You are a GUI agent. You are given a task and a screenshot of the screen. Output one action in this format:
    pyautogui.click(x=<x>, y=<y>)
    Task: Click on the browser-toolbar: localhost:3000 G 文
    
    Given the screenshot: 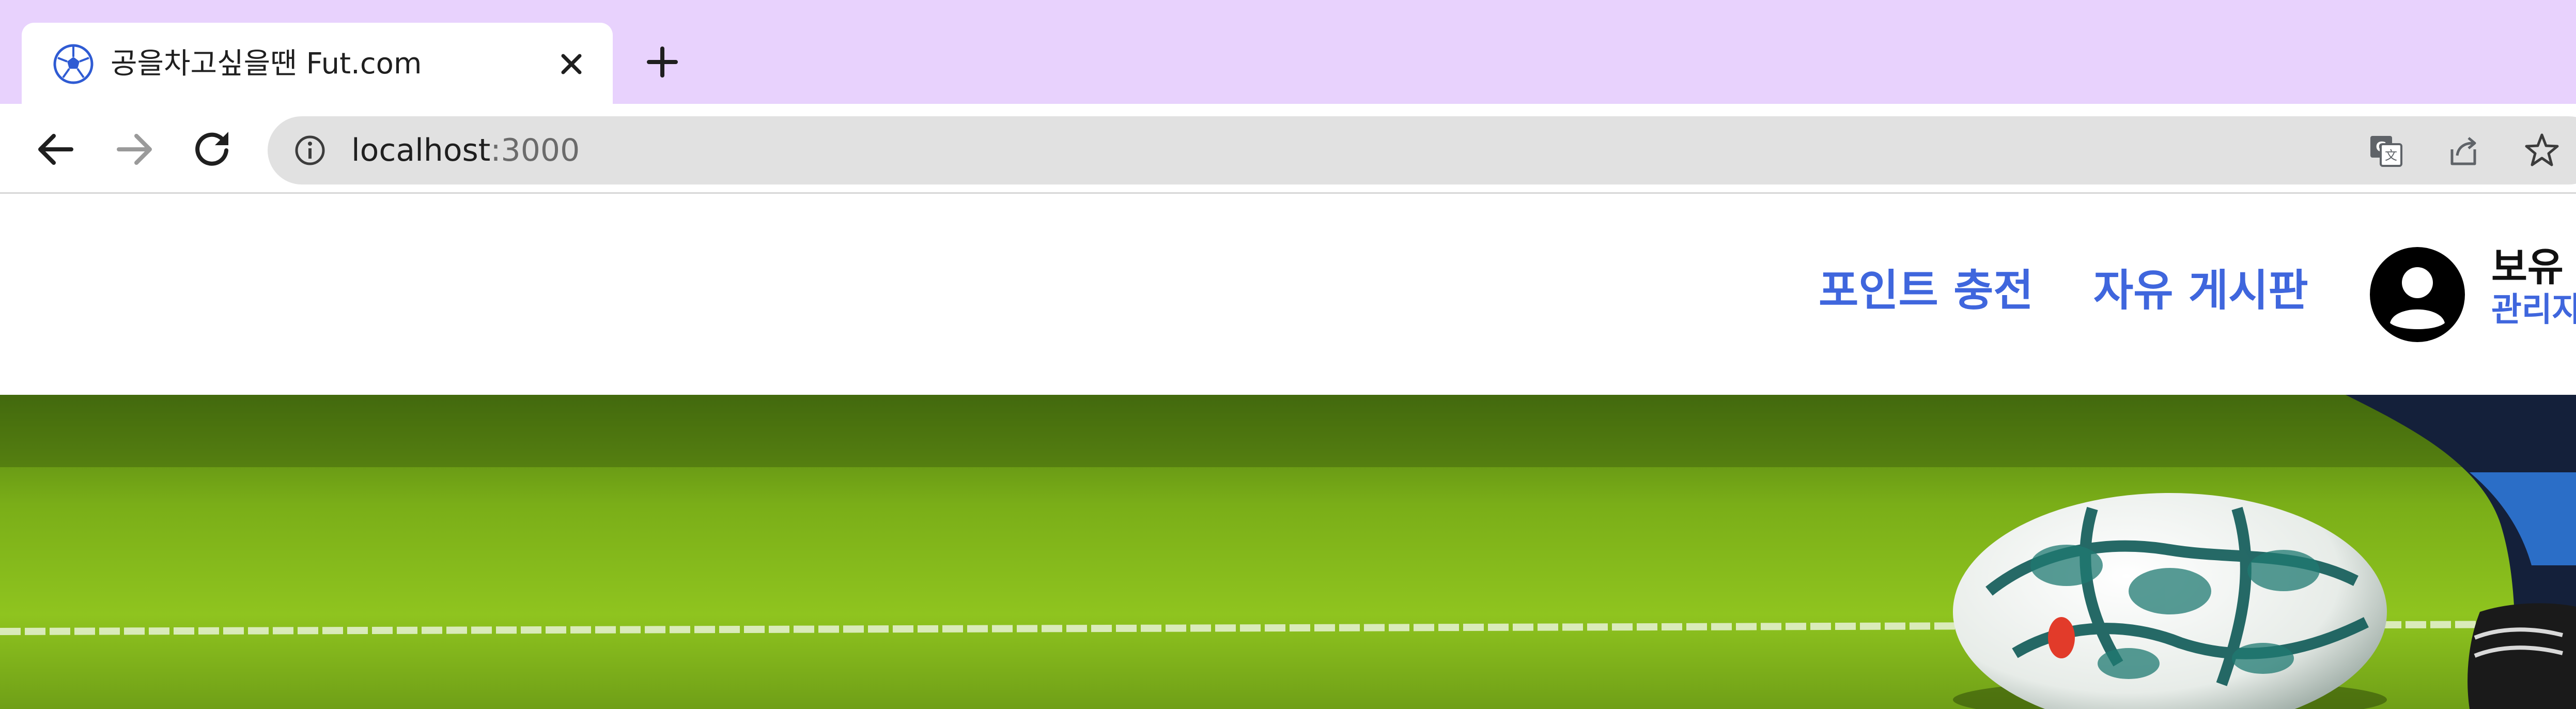 What is the action you would take?
    pyautogui.click(x=1288, y=149)
    